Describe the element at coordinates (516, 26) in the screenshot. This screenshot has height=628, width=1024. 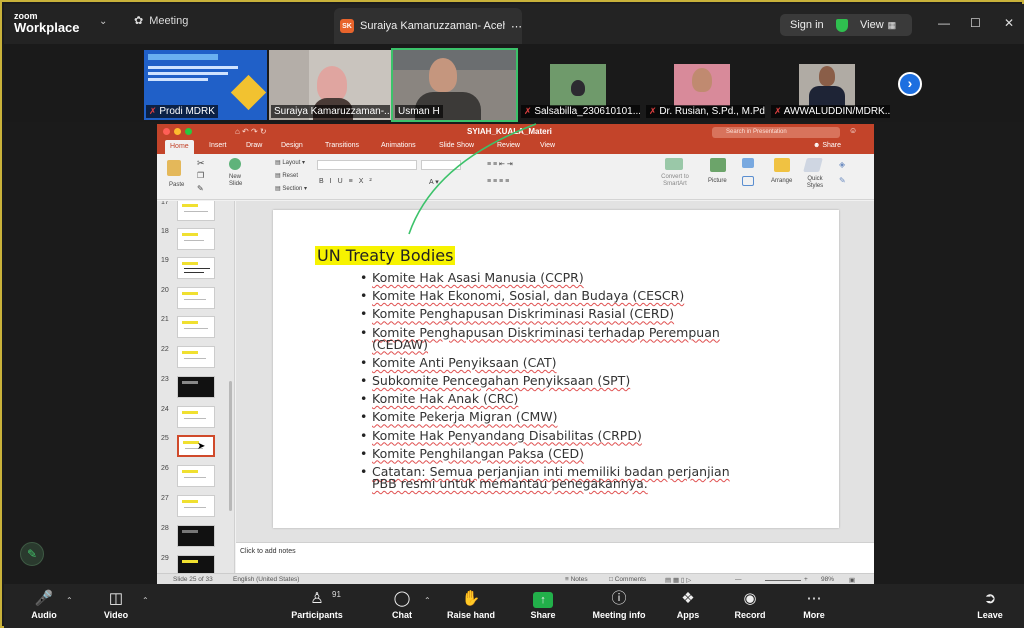
I see `more-options-icon: ⋯` at that location.